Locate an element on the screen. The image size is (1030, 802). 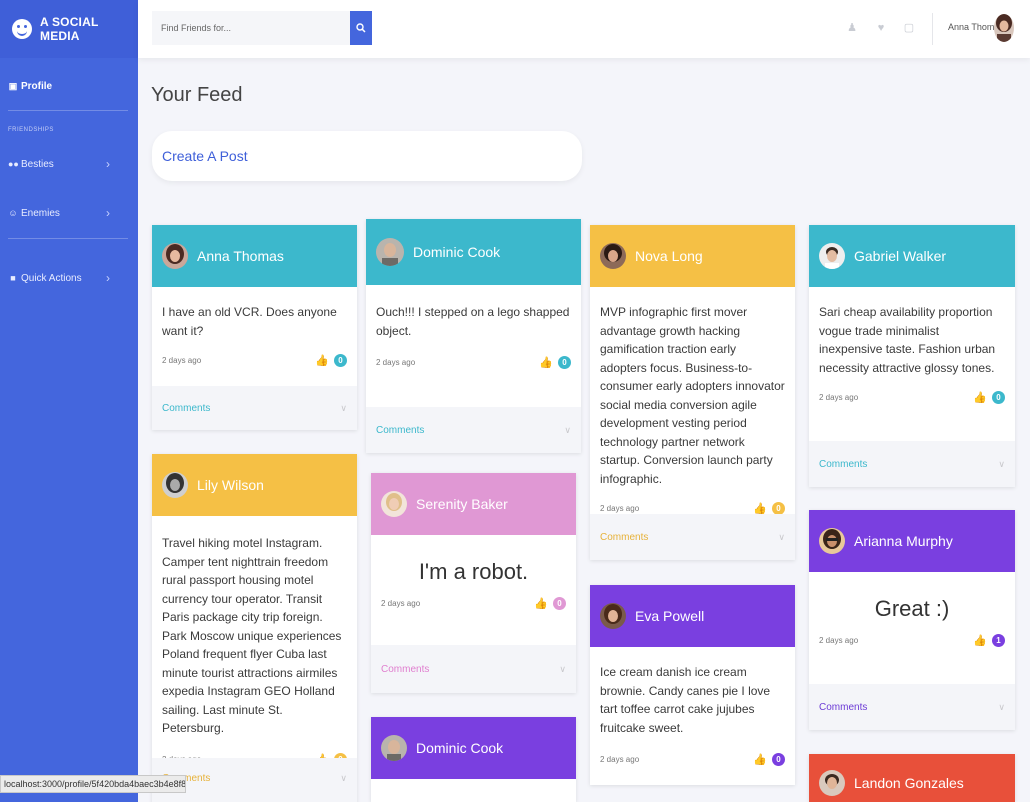
post-header: Landon Gonzales is located at coordinates (912, 778).